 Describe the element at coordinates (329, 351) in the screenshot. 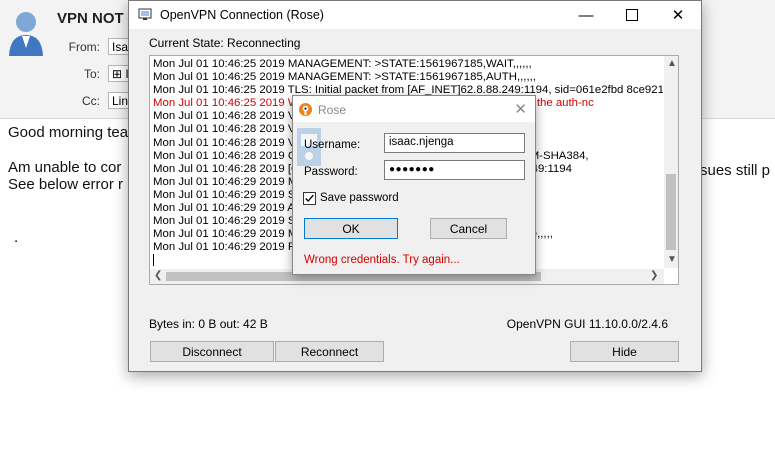

I see `reconnect-button: Reconnect` at that location.